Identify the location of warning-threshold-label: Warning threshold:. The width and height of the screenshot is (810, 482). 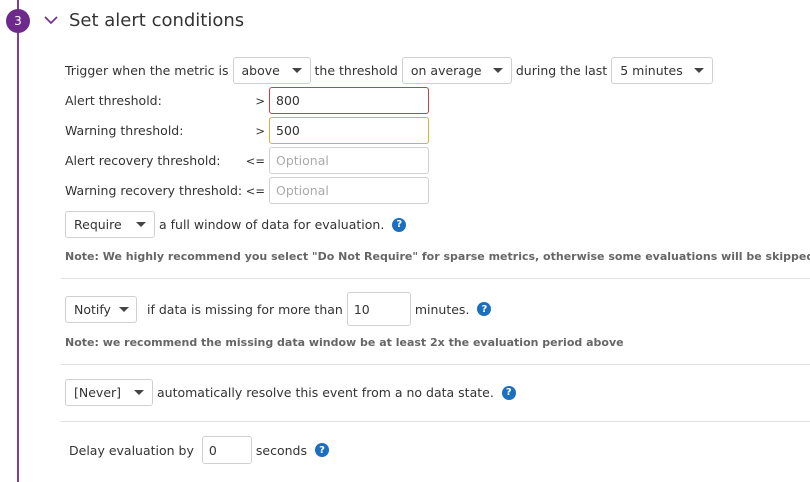
(124, 130).